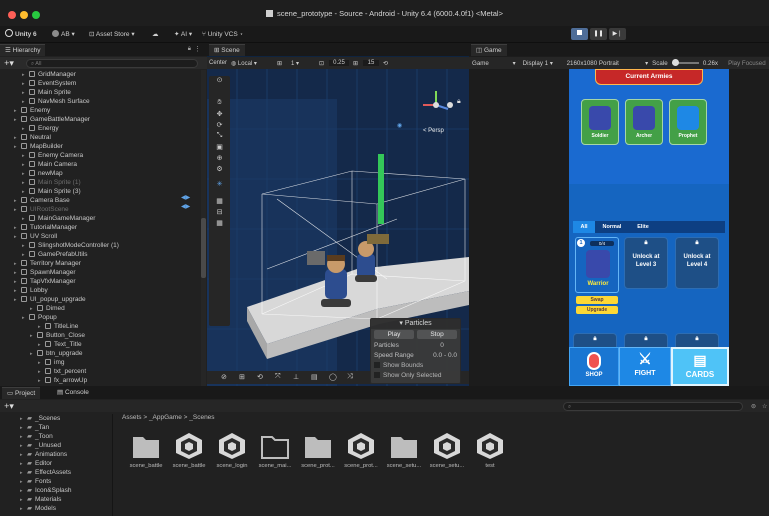 This screenshot has width=769, height=516. What do you see at coordinates (227, 50) in the screenshot?
I see `tab-scene: ⊞ Scene` at bounding box center [227, 50].